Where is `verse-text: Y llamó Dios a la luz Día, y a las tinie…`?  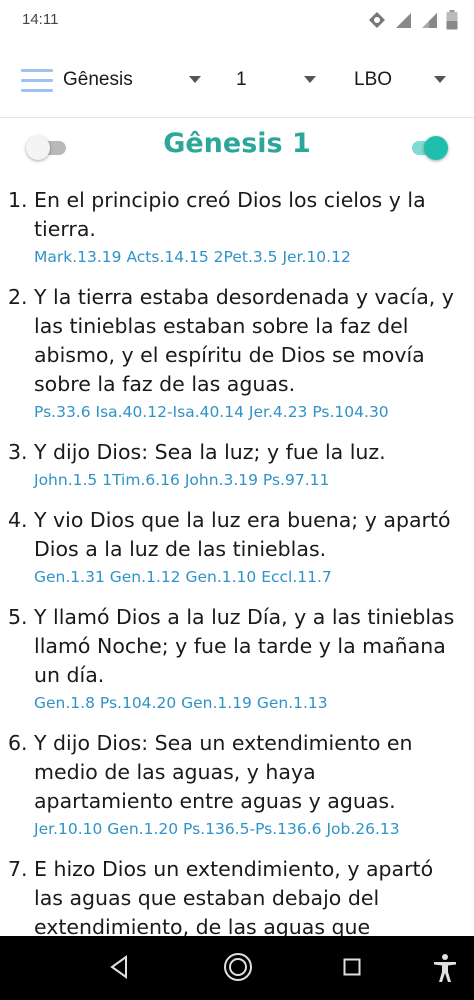 verse-text: Y llamó Dios a la luz Día, y a las tinie… is located at coordinates (244, 646).